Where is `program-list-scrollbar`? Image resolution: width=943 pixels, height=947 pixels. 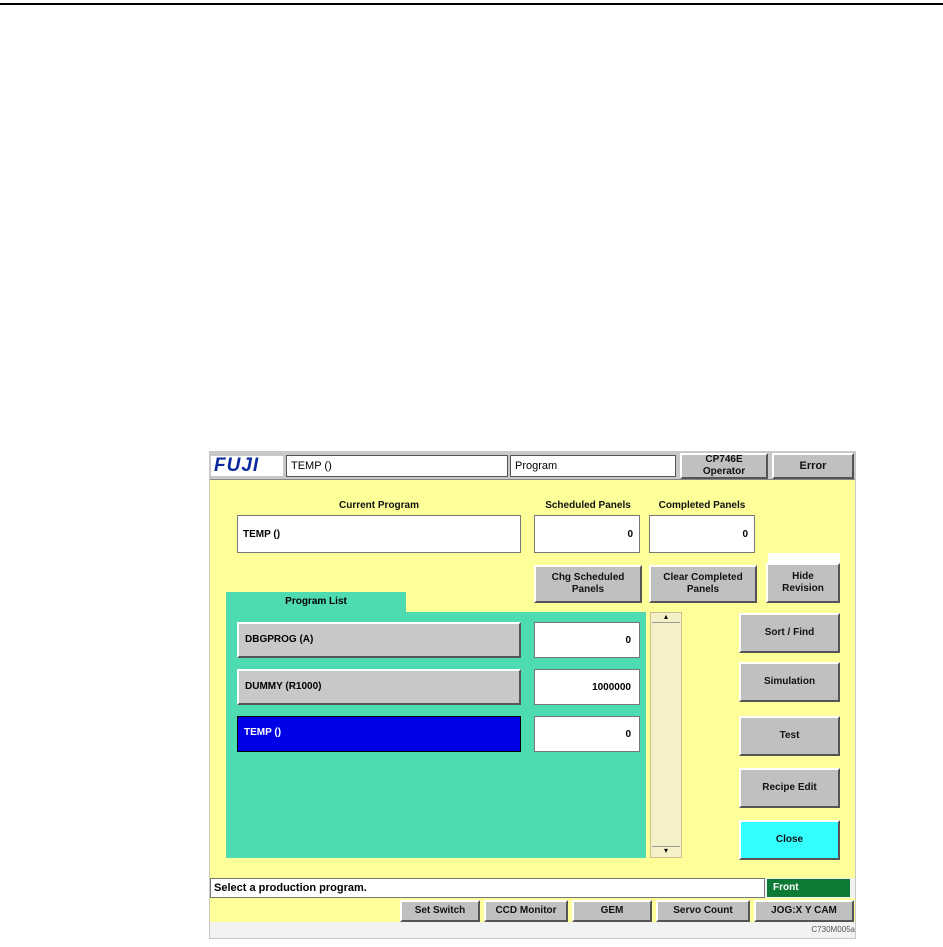
program-list-scrollbar is located at coordinates (666, 735).